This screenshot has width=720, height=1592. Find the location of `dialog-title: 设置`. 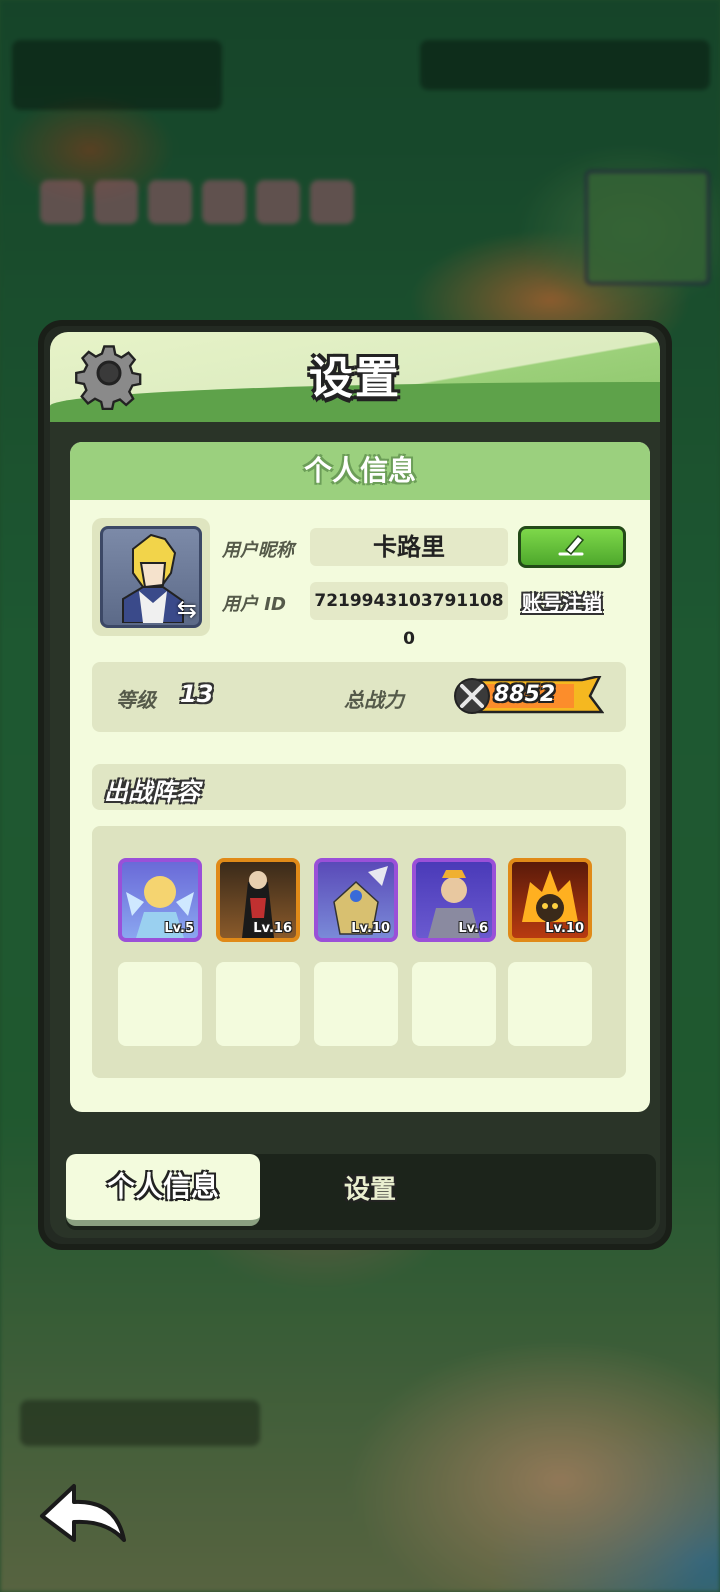

dialog-title: 设置 is located at coordinates (355, 378).